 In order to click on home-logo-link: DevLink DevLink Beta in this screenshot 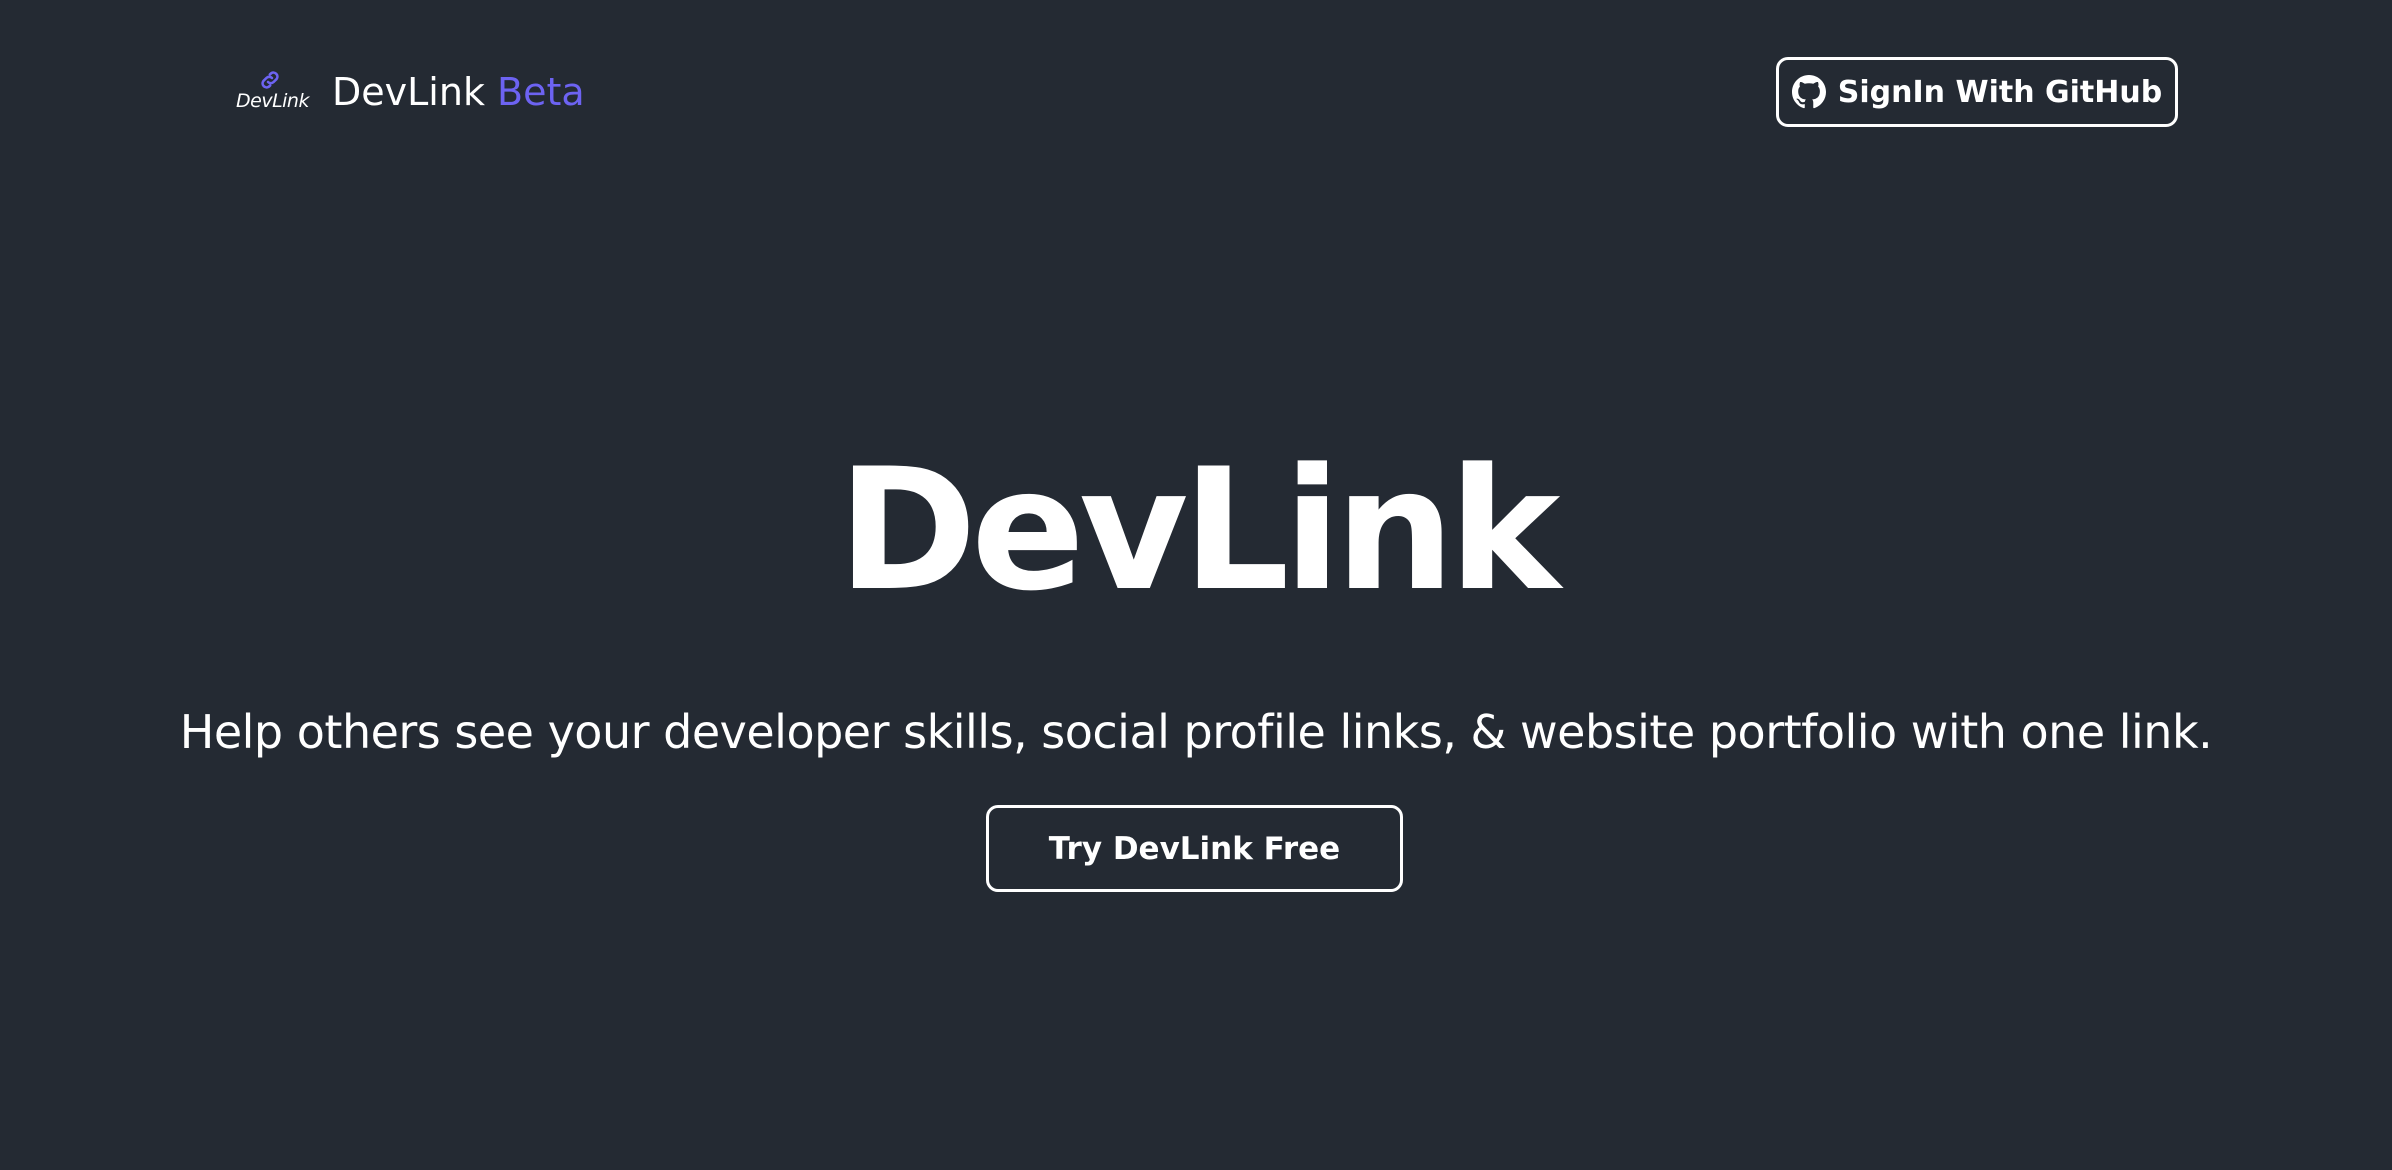, I will do `click(407, 92)`.